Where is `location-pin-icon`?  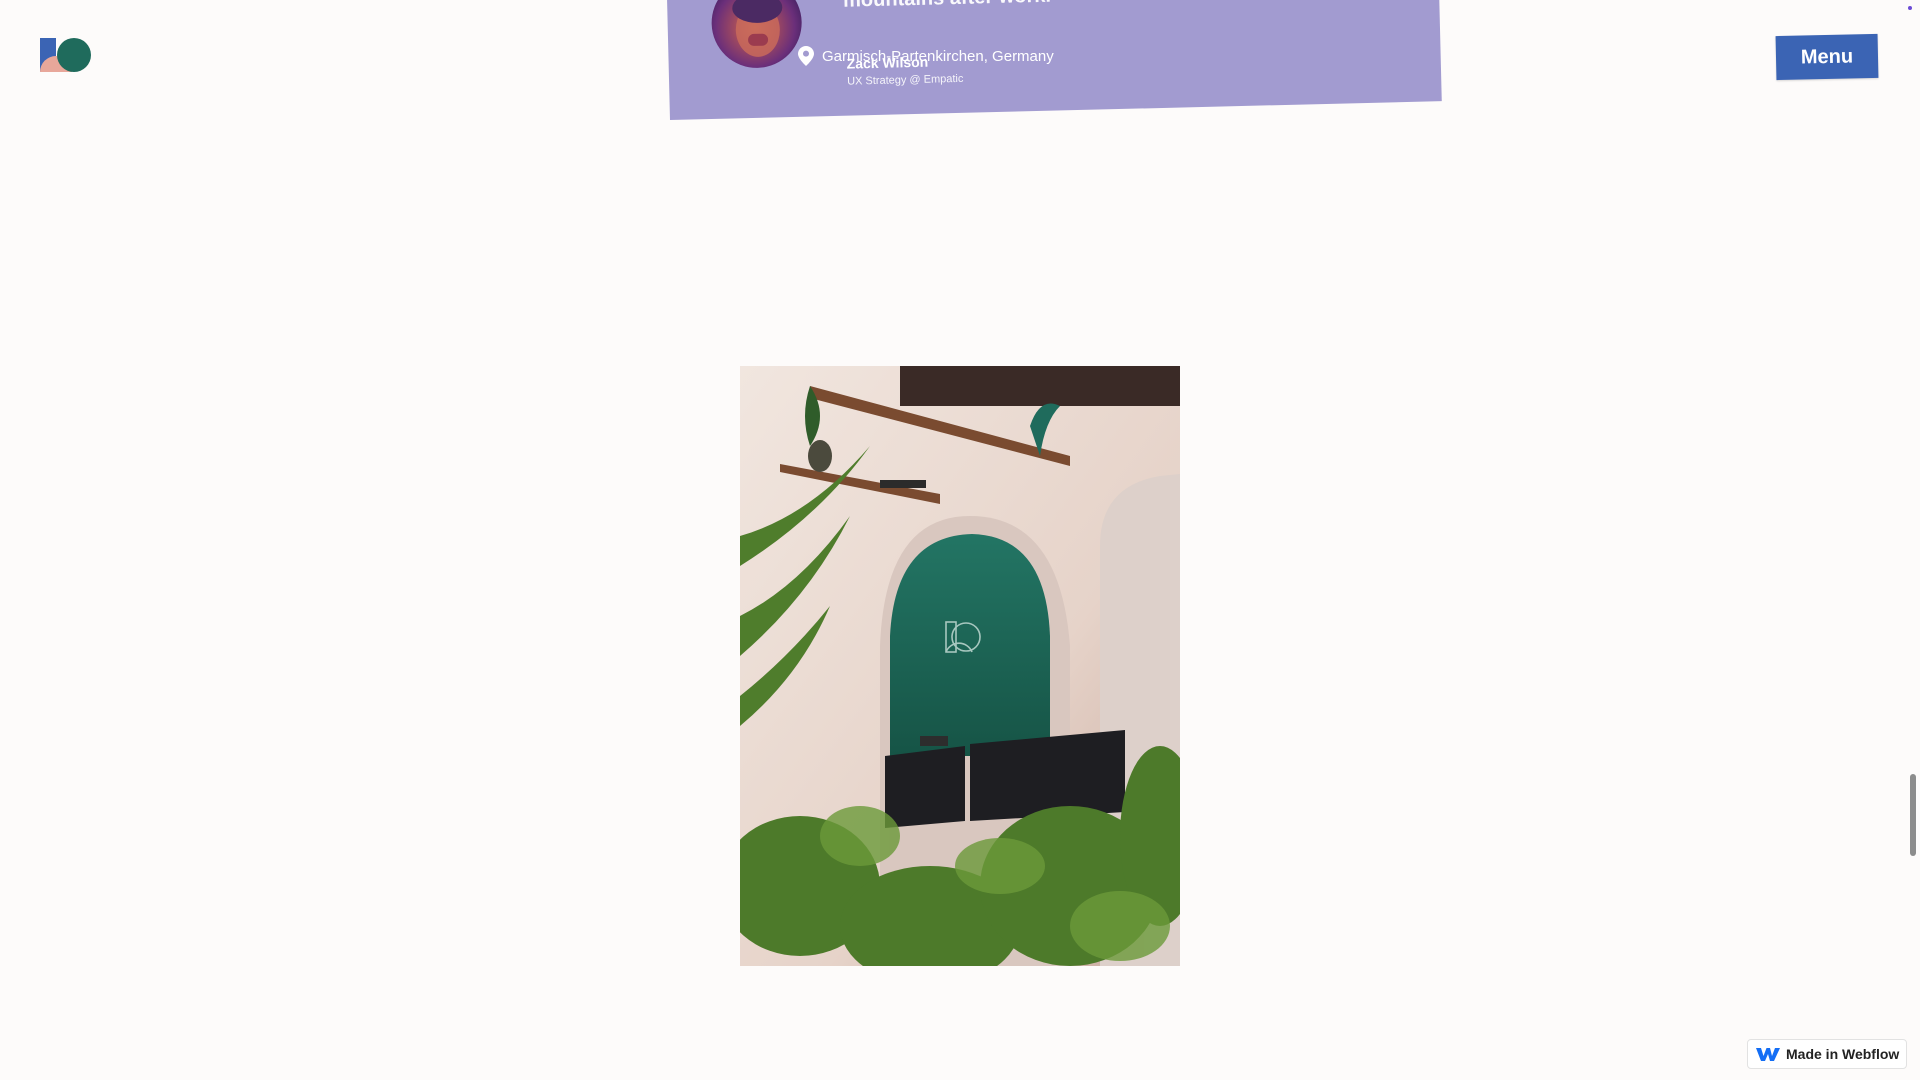 location-pin-icon is located at coordinates (806, 56).